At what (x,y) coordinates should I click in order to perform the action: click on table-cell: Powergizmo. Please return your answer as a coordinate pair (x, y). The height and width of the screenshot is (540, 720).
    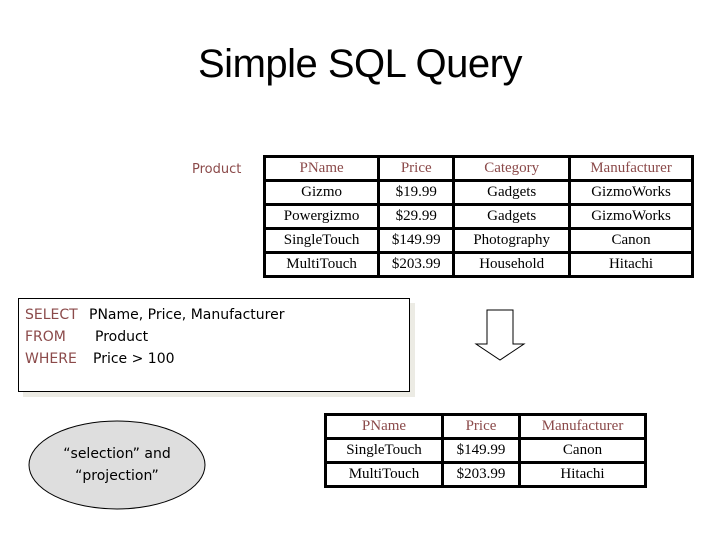
    Looking at the image, I should click on (321, 216).